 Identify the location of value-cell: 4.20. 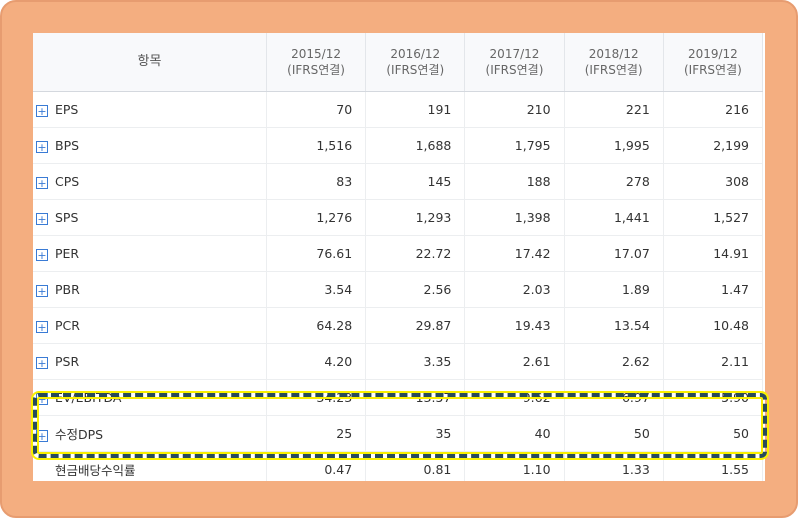
(316, 361).